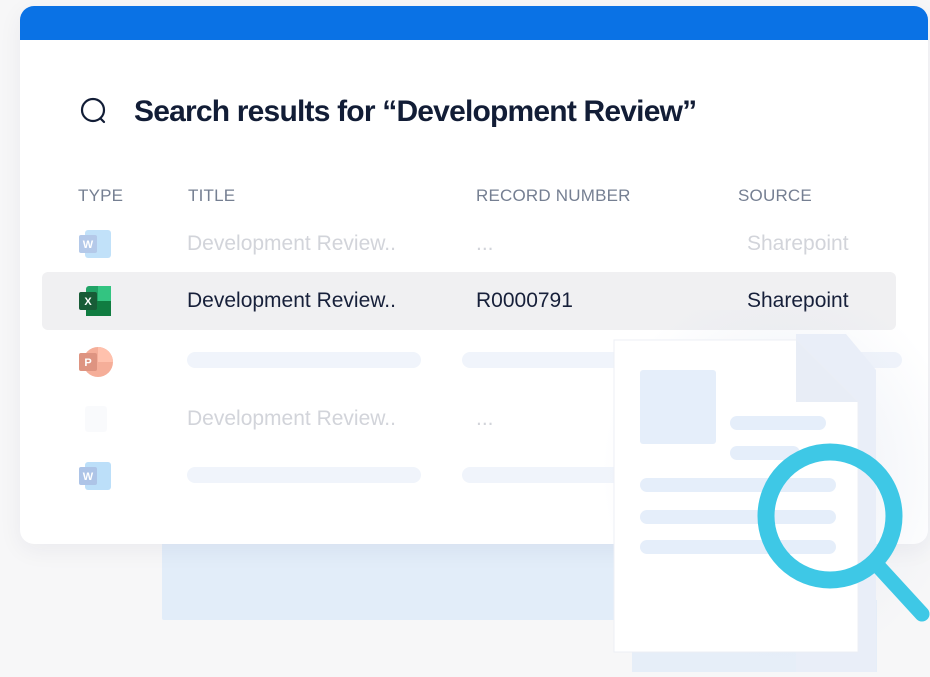  I want to click on svg-text: X, so click(88, 302).